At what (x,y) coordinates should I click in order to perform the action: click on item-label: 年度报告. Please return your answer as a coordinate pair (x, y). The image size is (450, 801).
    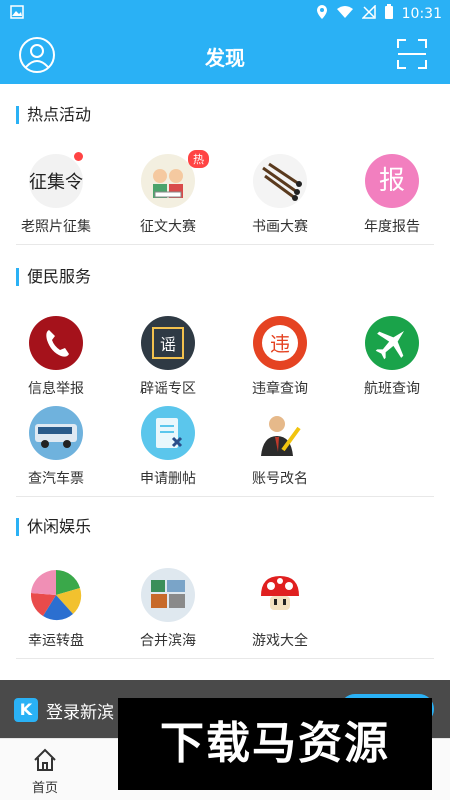
    Looking at the image, I should click on (392, 227).